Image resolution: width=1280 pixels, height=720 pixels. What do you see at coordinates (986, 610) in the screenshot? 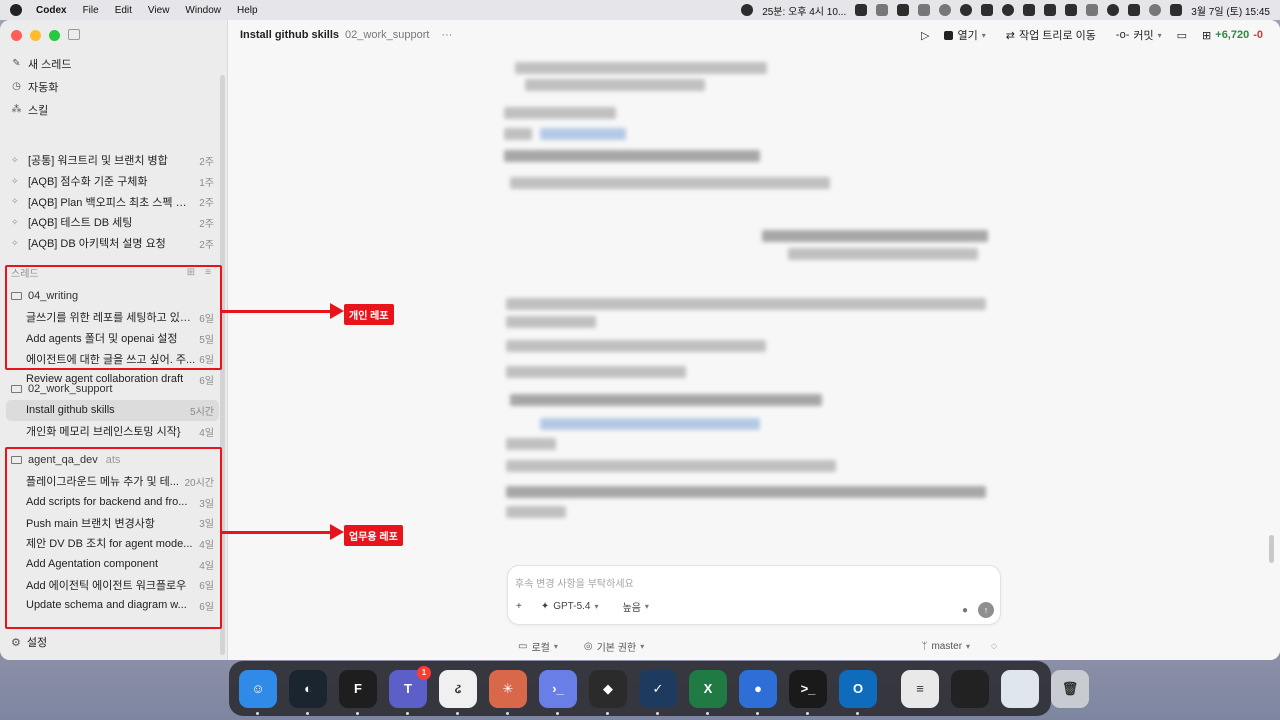
I see `send-button: ↑` at bounding box center [986, 610].